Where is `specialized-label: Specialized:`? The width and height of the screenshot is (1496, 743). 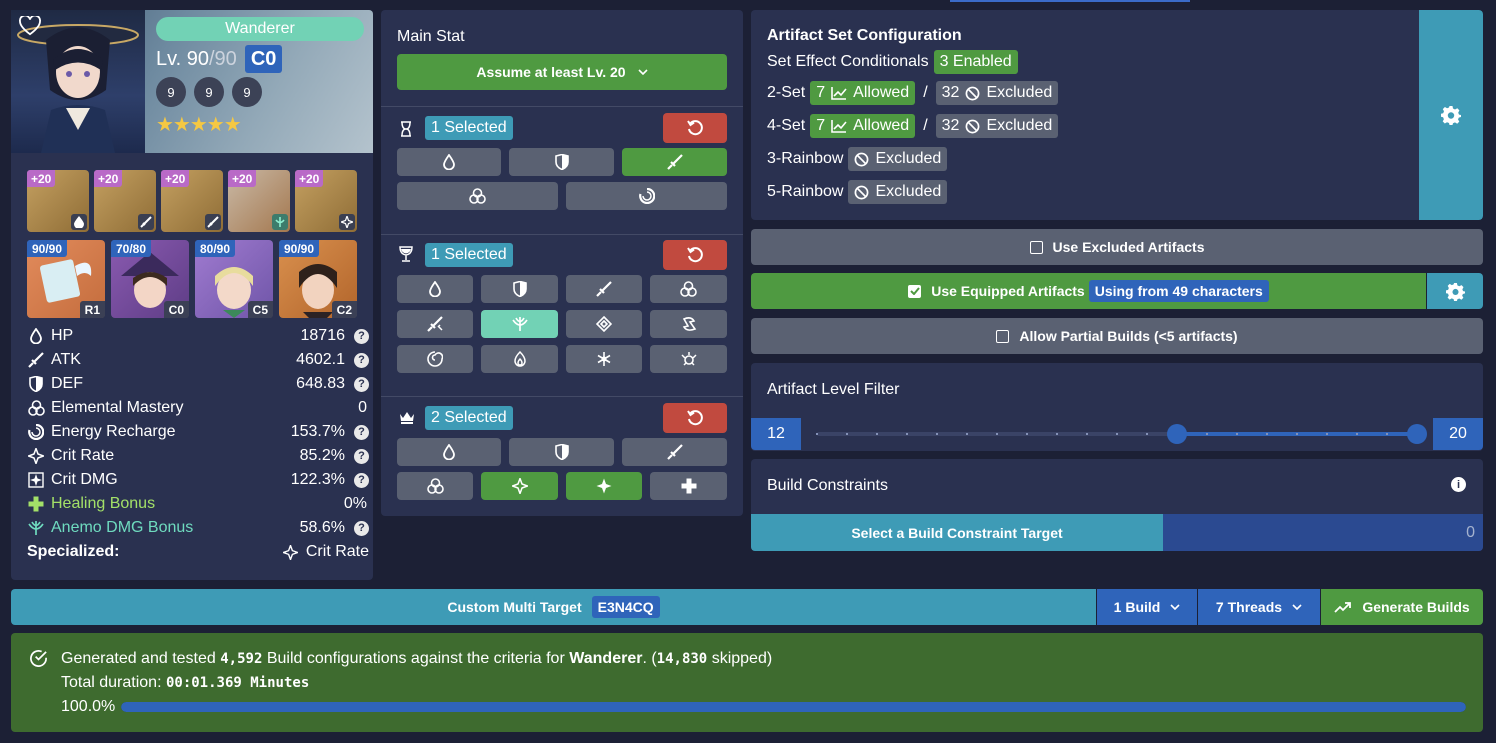 specialized-label: Specialized: is located at coordinates (73, 551).